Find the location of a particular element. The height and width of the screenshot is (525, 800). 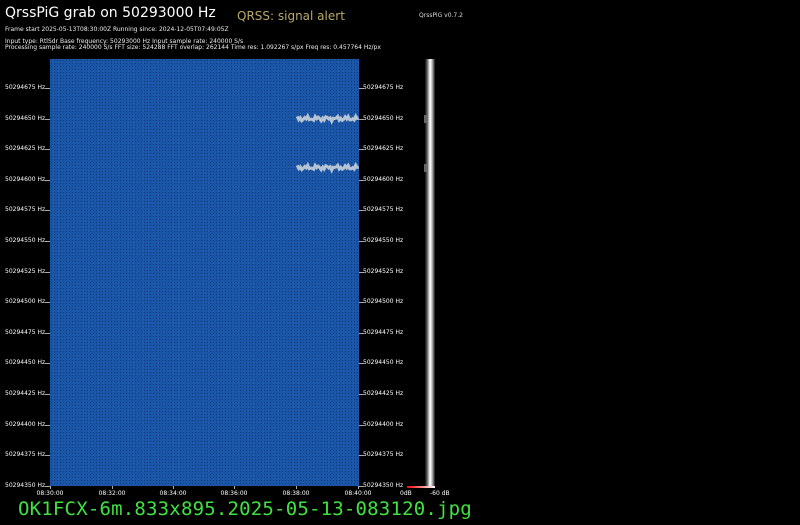

x-tick-label: 08:32:00 is located at coordinates (112, 493).